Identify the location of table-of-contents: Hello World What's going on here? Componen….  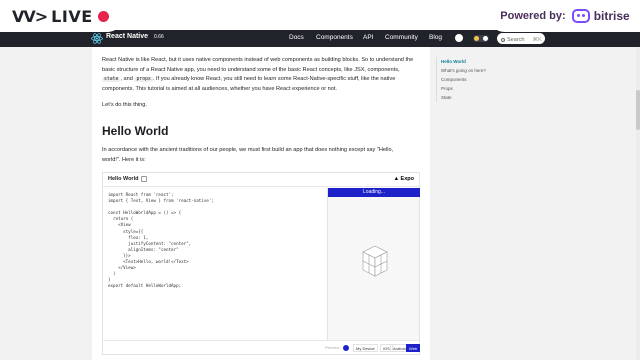
(461, 79).